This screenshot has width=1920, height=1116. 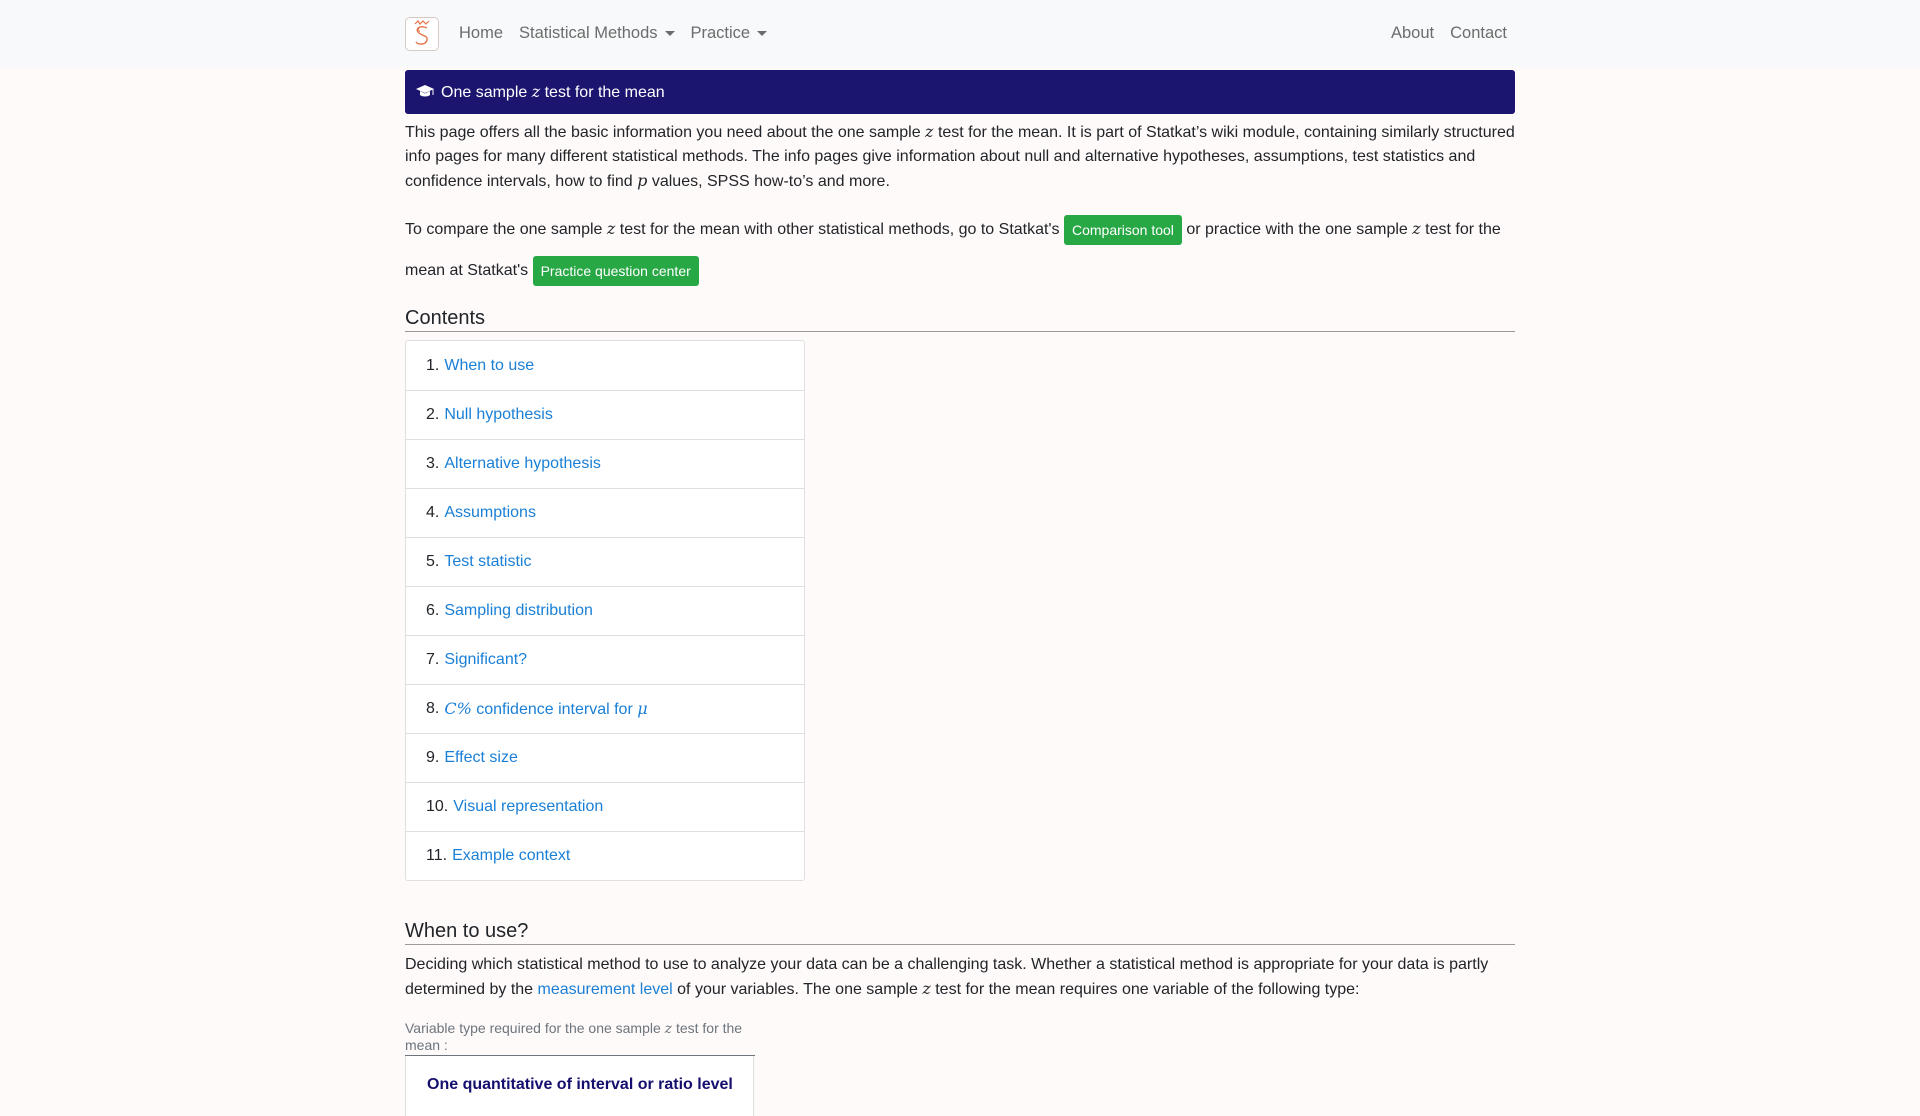 What do you see at coordinates (485, 660) in the screenshot?
I see `contents-link-significant: Significant?` at bounding box center [485, 660].